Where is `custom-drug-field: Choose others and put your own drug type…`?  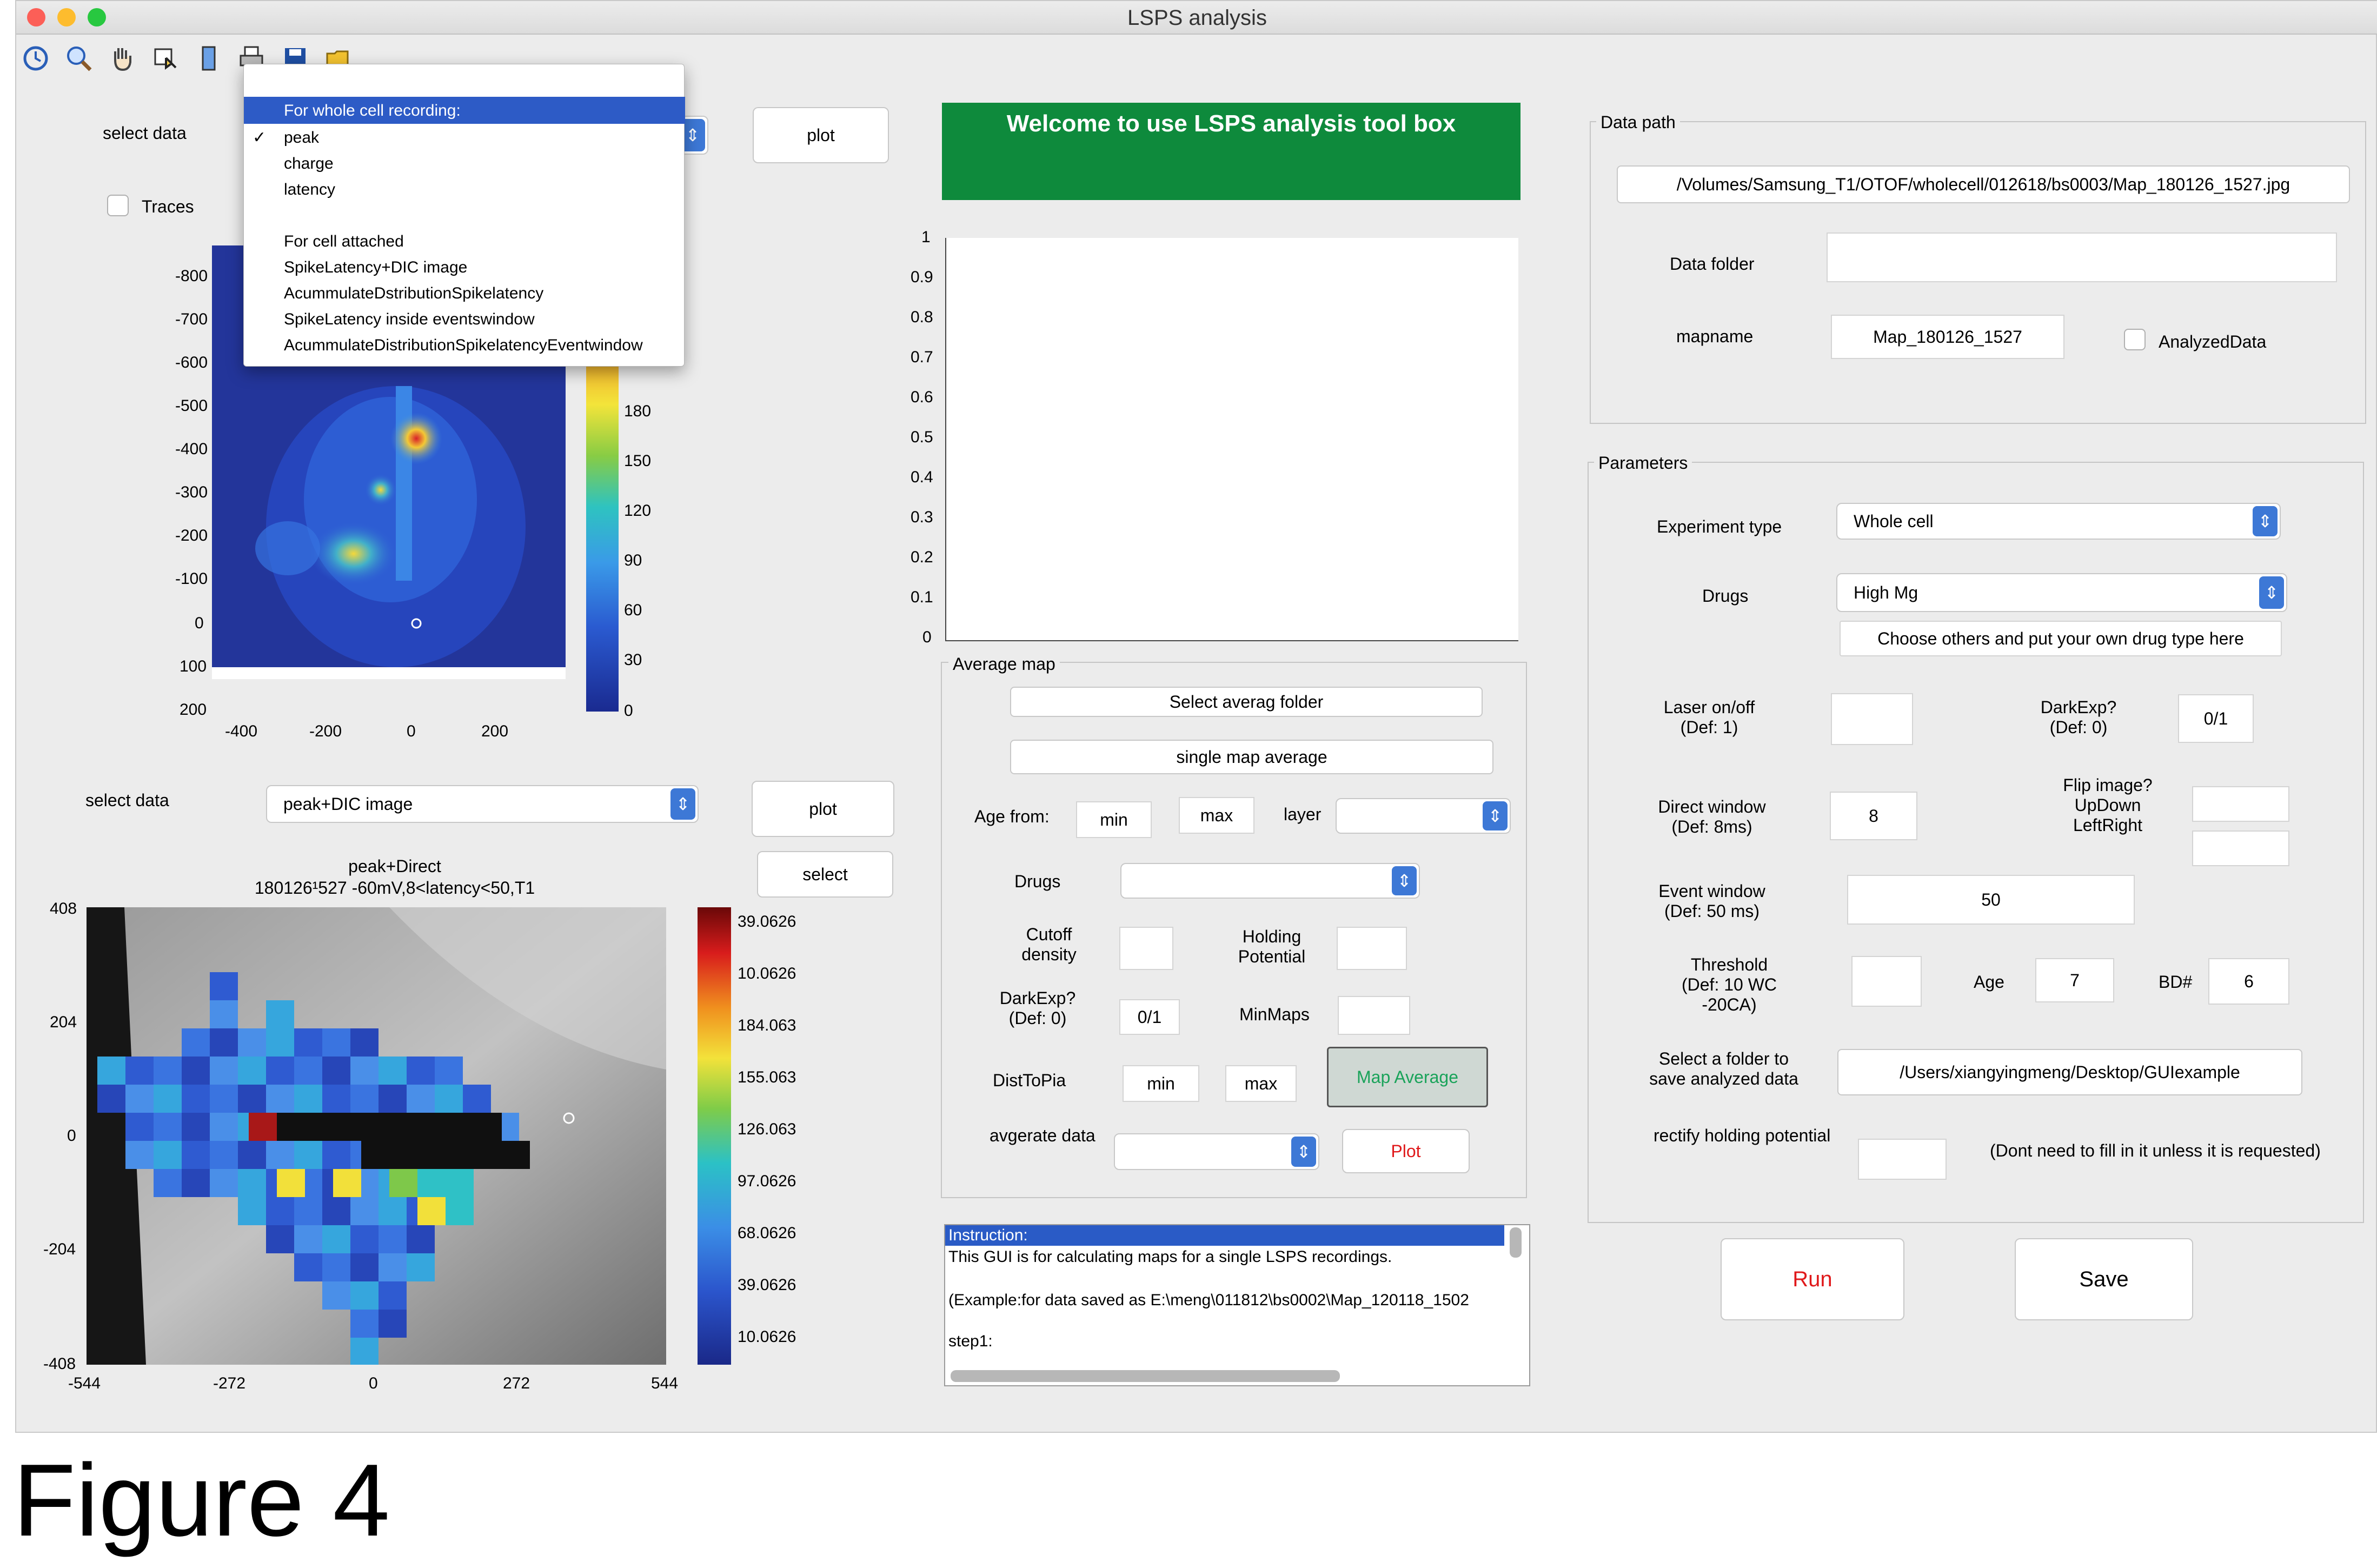 custom-drug-field: Choose others and put your own drug type… is located at coordinates (2061, 638).